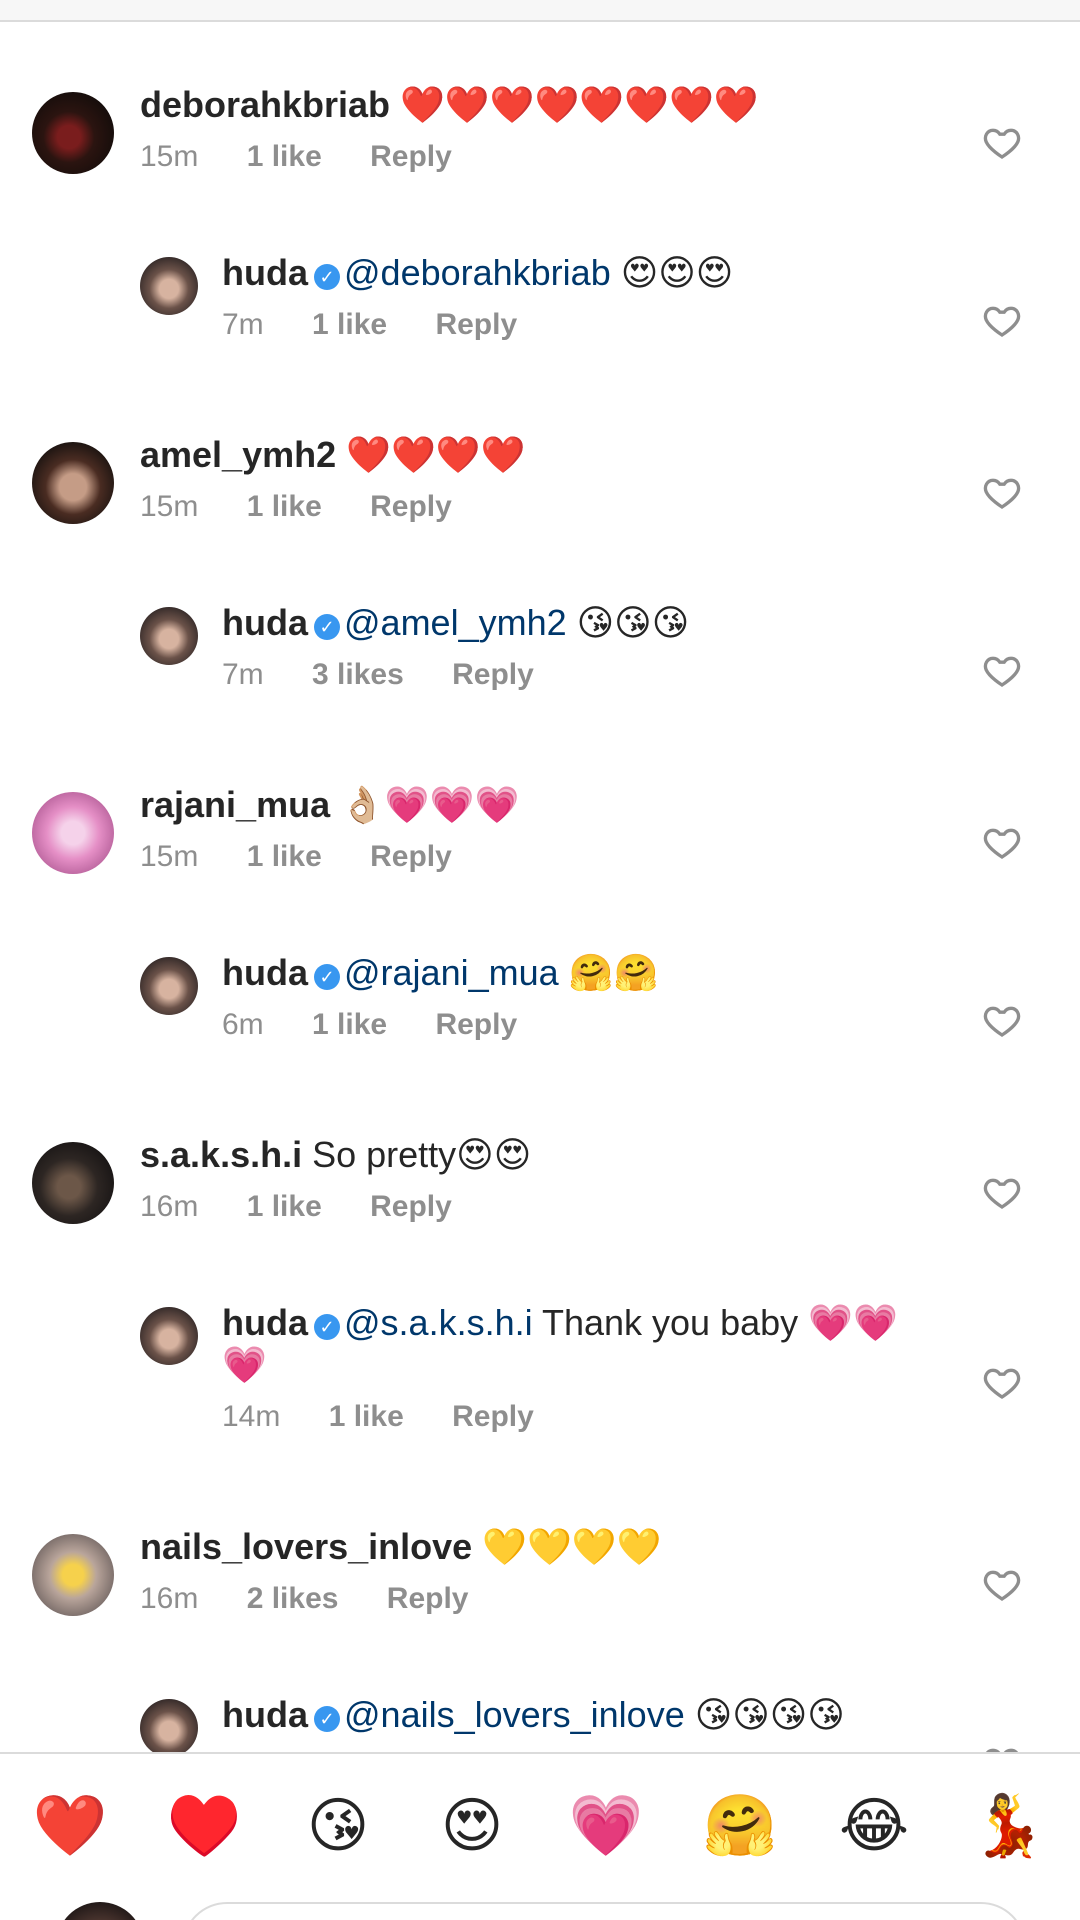 The height and width of the screenshot is (1920, 1080). I want to click on reply-item: huda ✓ @amel_ymh2 😘😘😘 7m 3 likes Reply, so click(540, 634).